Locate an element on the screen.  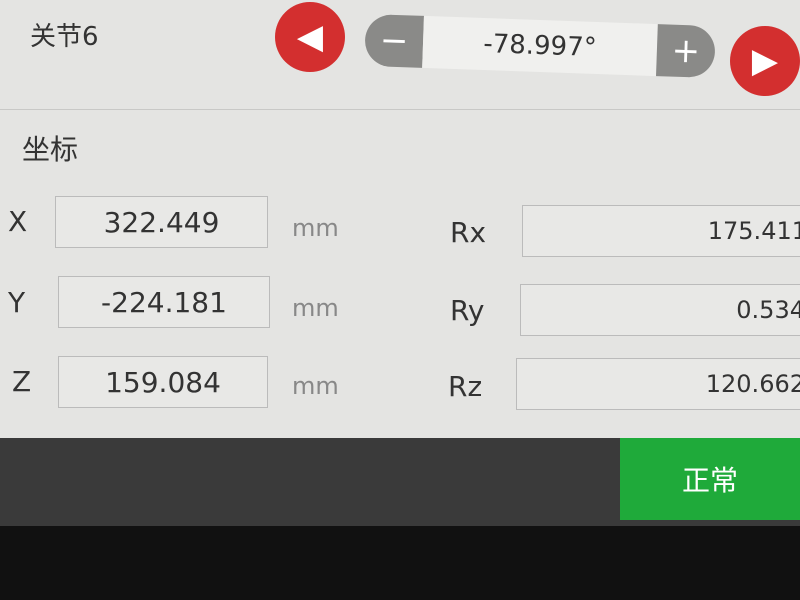
axis-label-rz: Rz is located at coordinates (465, 386).